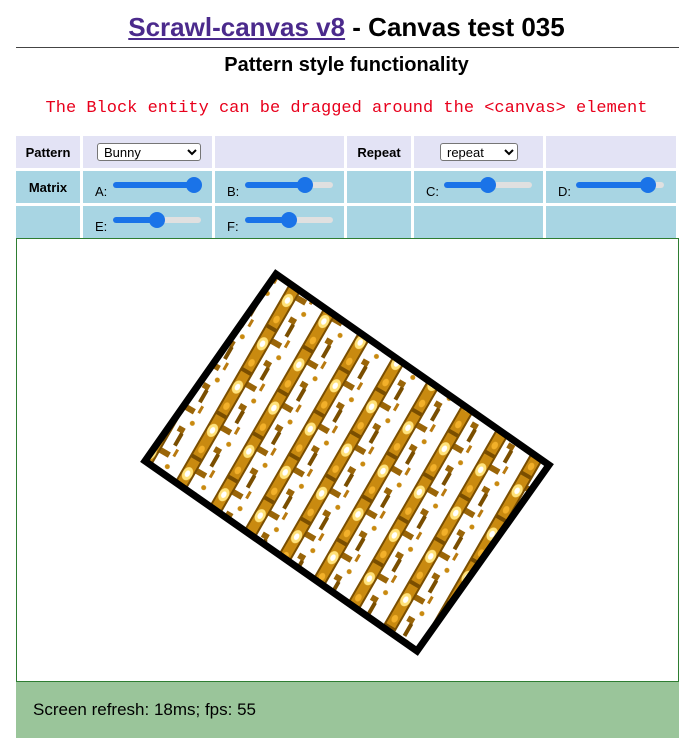  Describe the element at coordinates (347, 710) in the screenshot. I see `status-bar: Screen refresh: 18ms; fps: 55` at that location.